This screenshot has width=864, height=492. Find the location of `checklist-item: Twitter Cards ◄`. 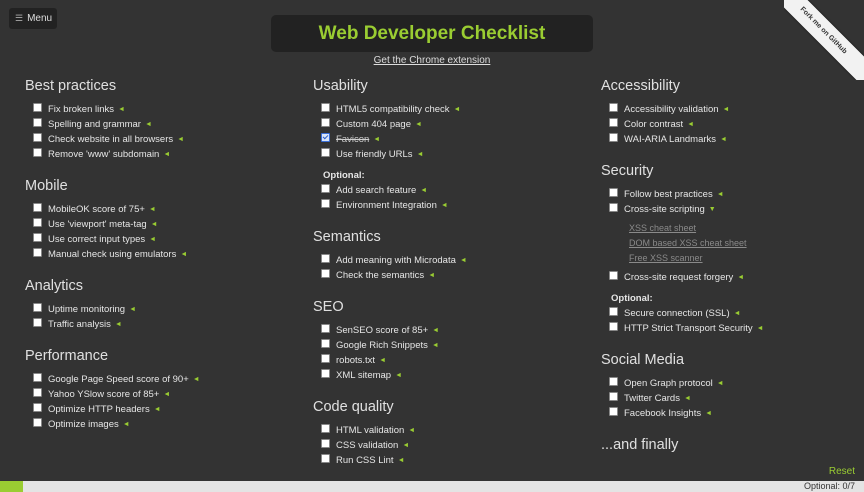

checklist-item: Twitter Cards ◄ is located at coordinates (735, 398).